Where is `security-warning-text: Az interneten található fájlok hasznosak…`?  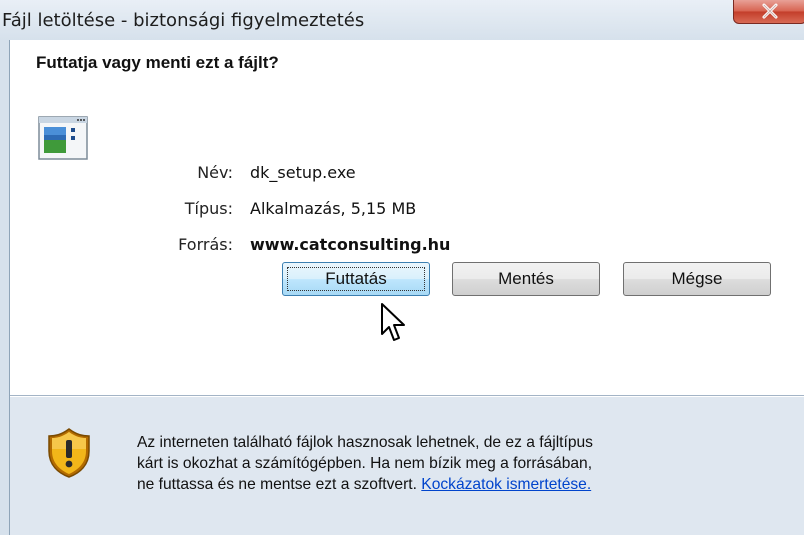
security-warning-text: Az interneten található fájlok hasznosak… is located at coordinates (457, 463).